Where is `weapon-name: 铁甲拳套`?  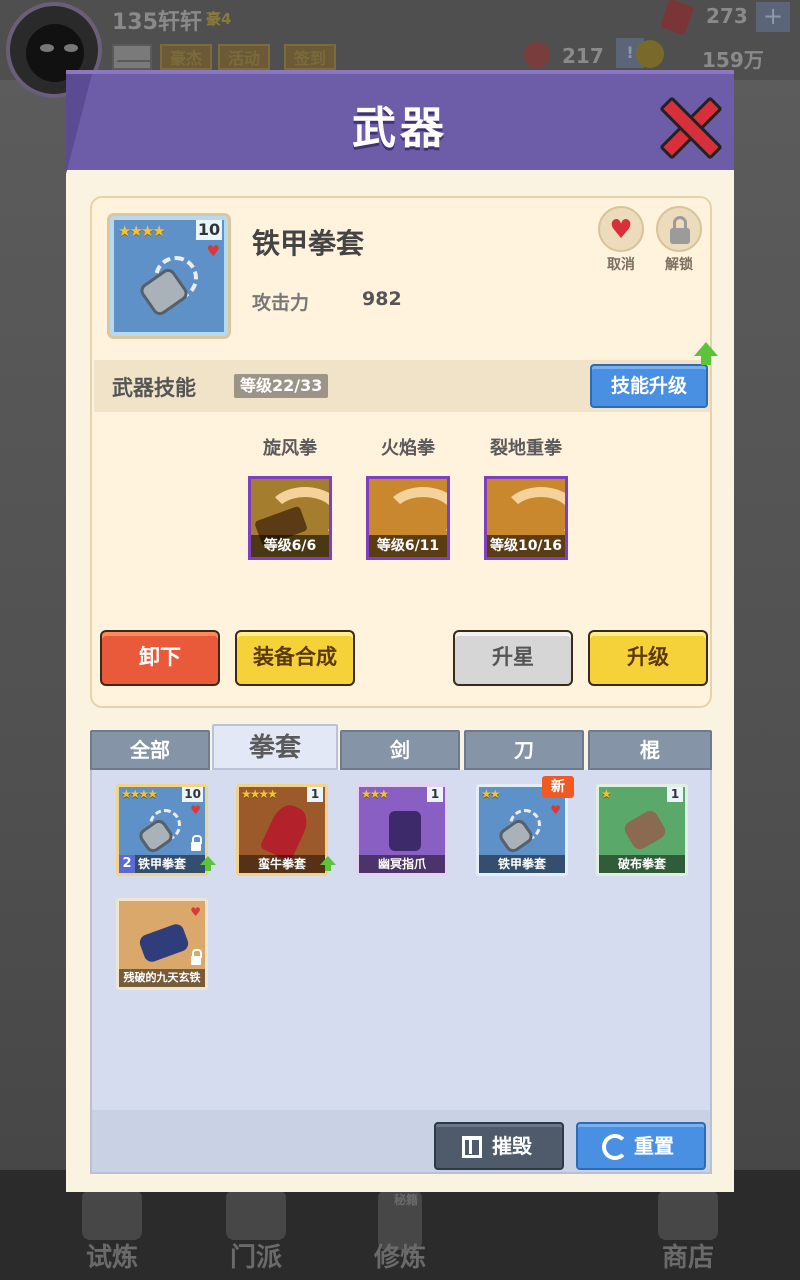
weapon-name: 铁甲拳套 is located at coordinates (308, 243).